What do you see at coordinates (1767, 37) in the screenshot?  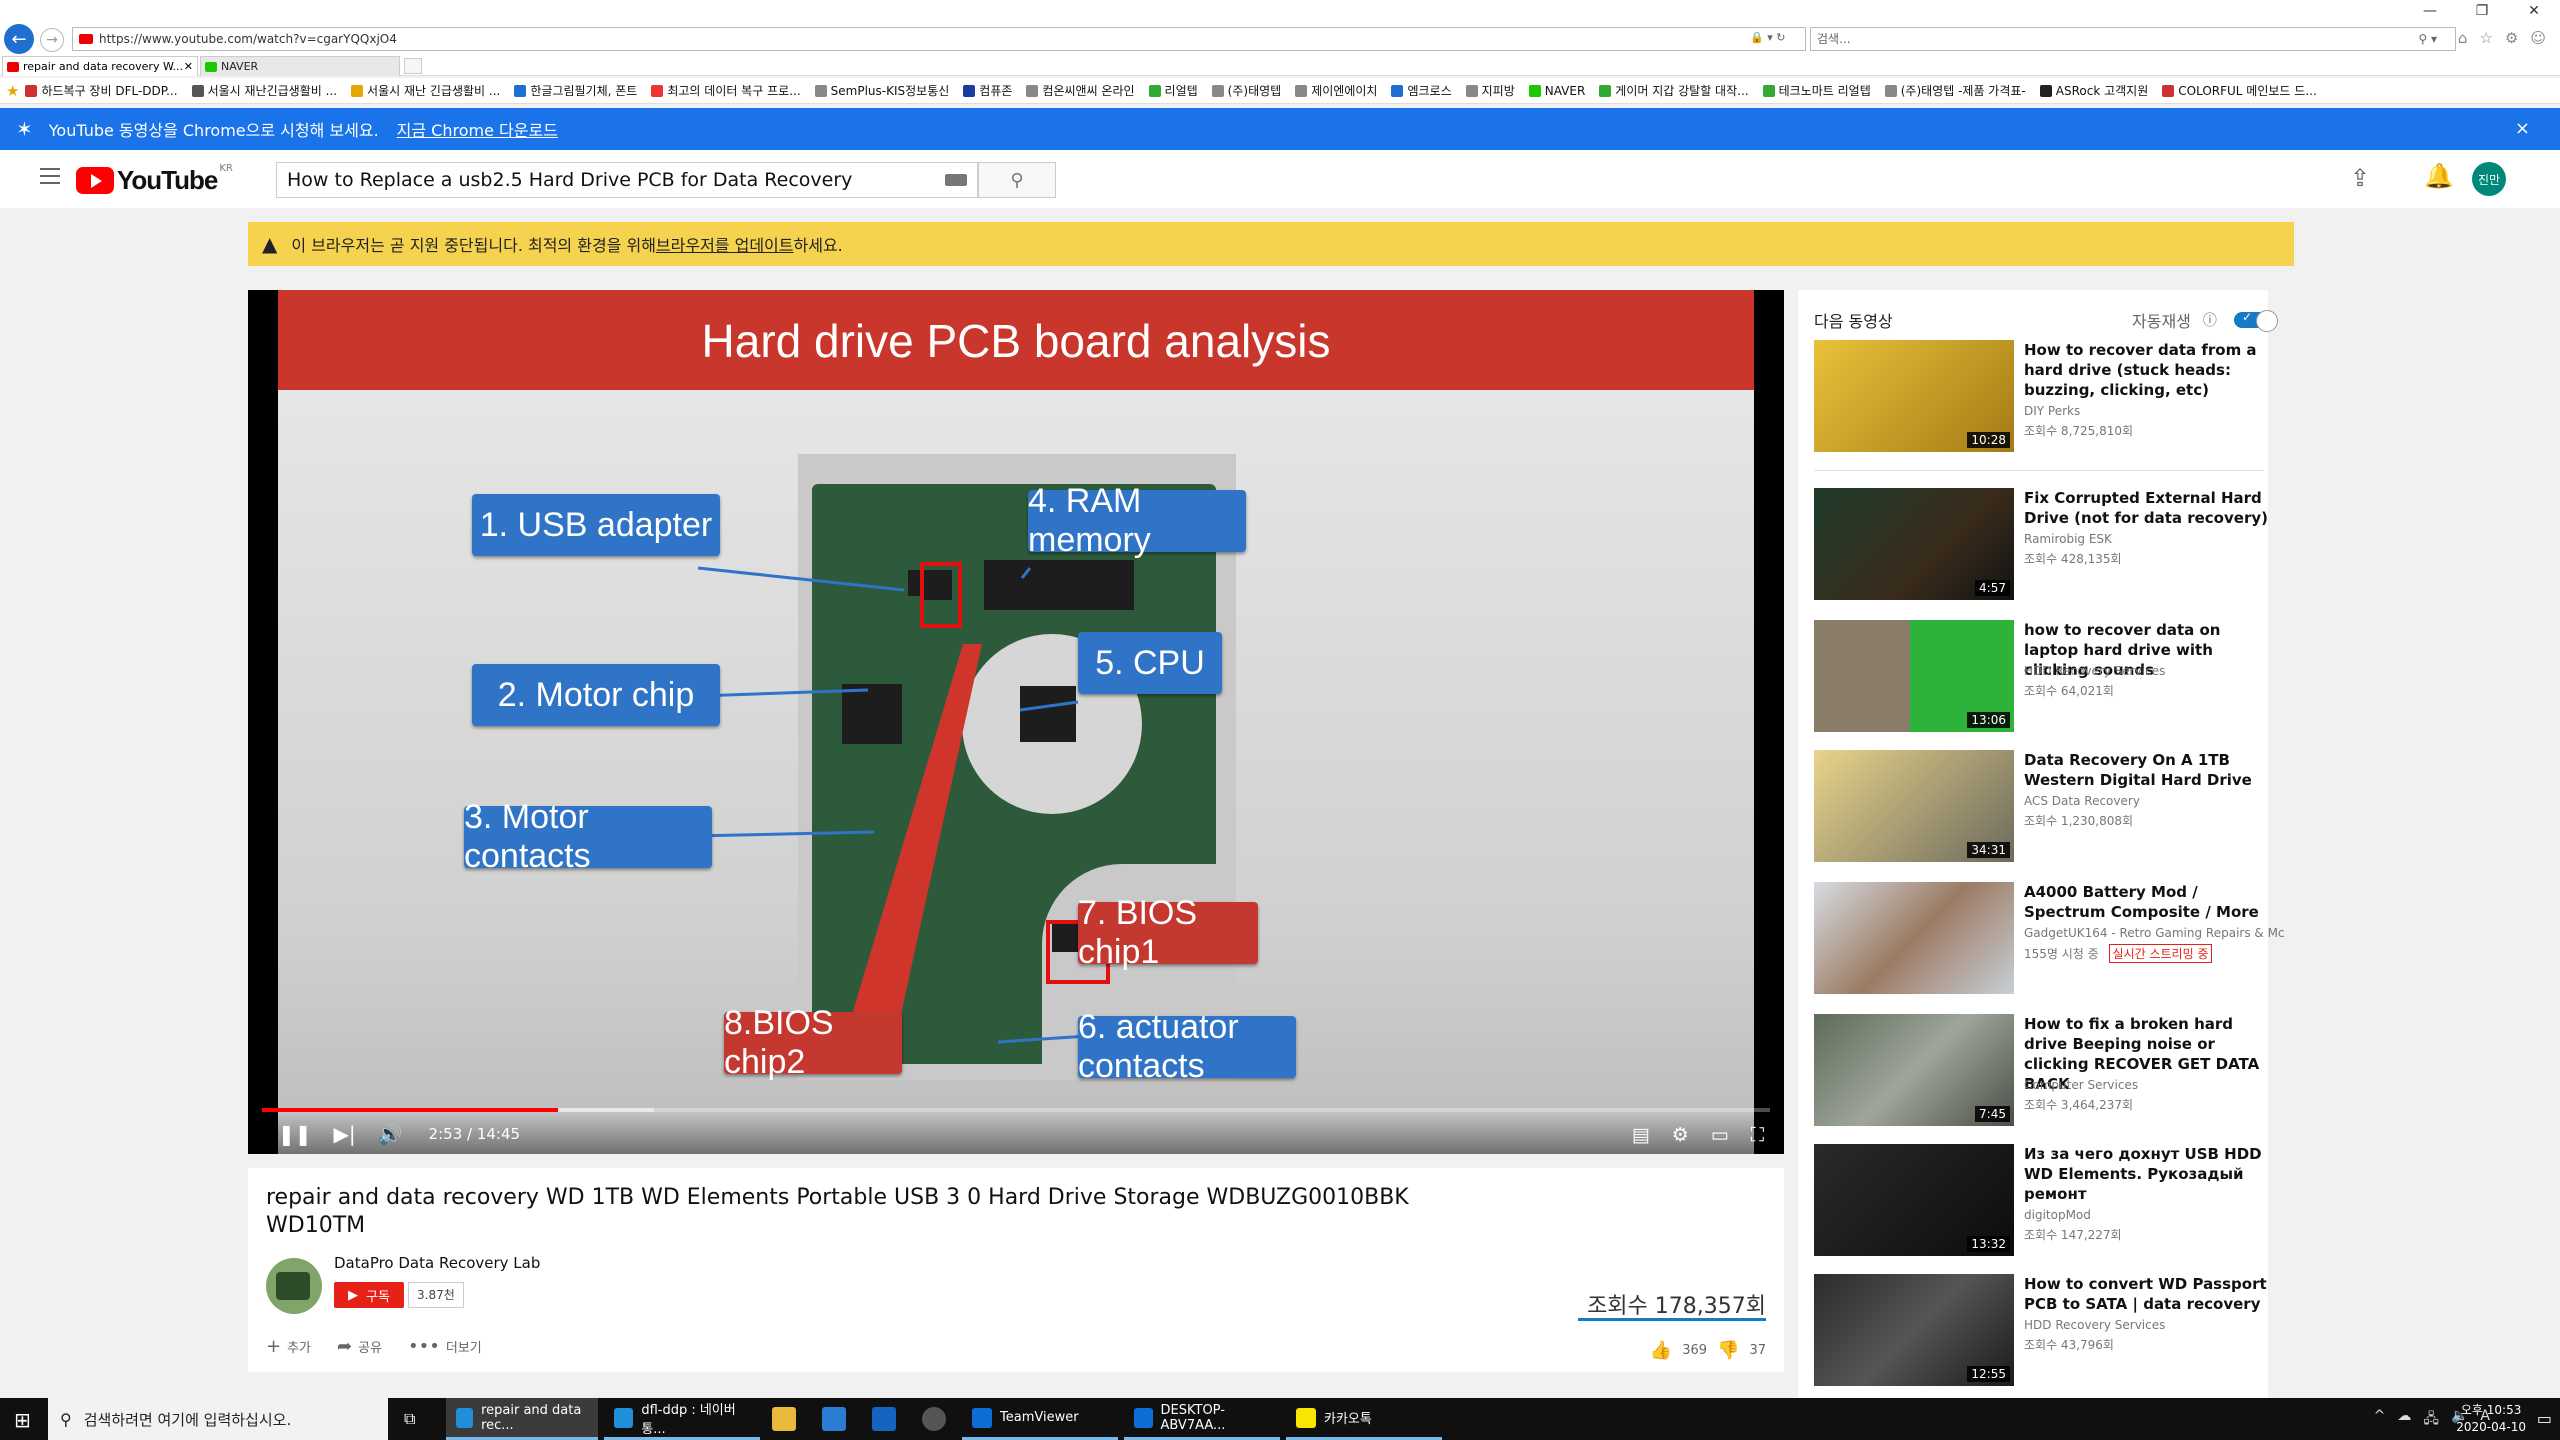 I see `lock-refresh-icon: 🔒 ▾ ↻` at bounding box center [1767, 37].